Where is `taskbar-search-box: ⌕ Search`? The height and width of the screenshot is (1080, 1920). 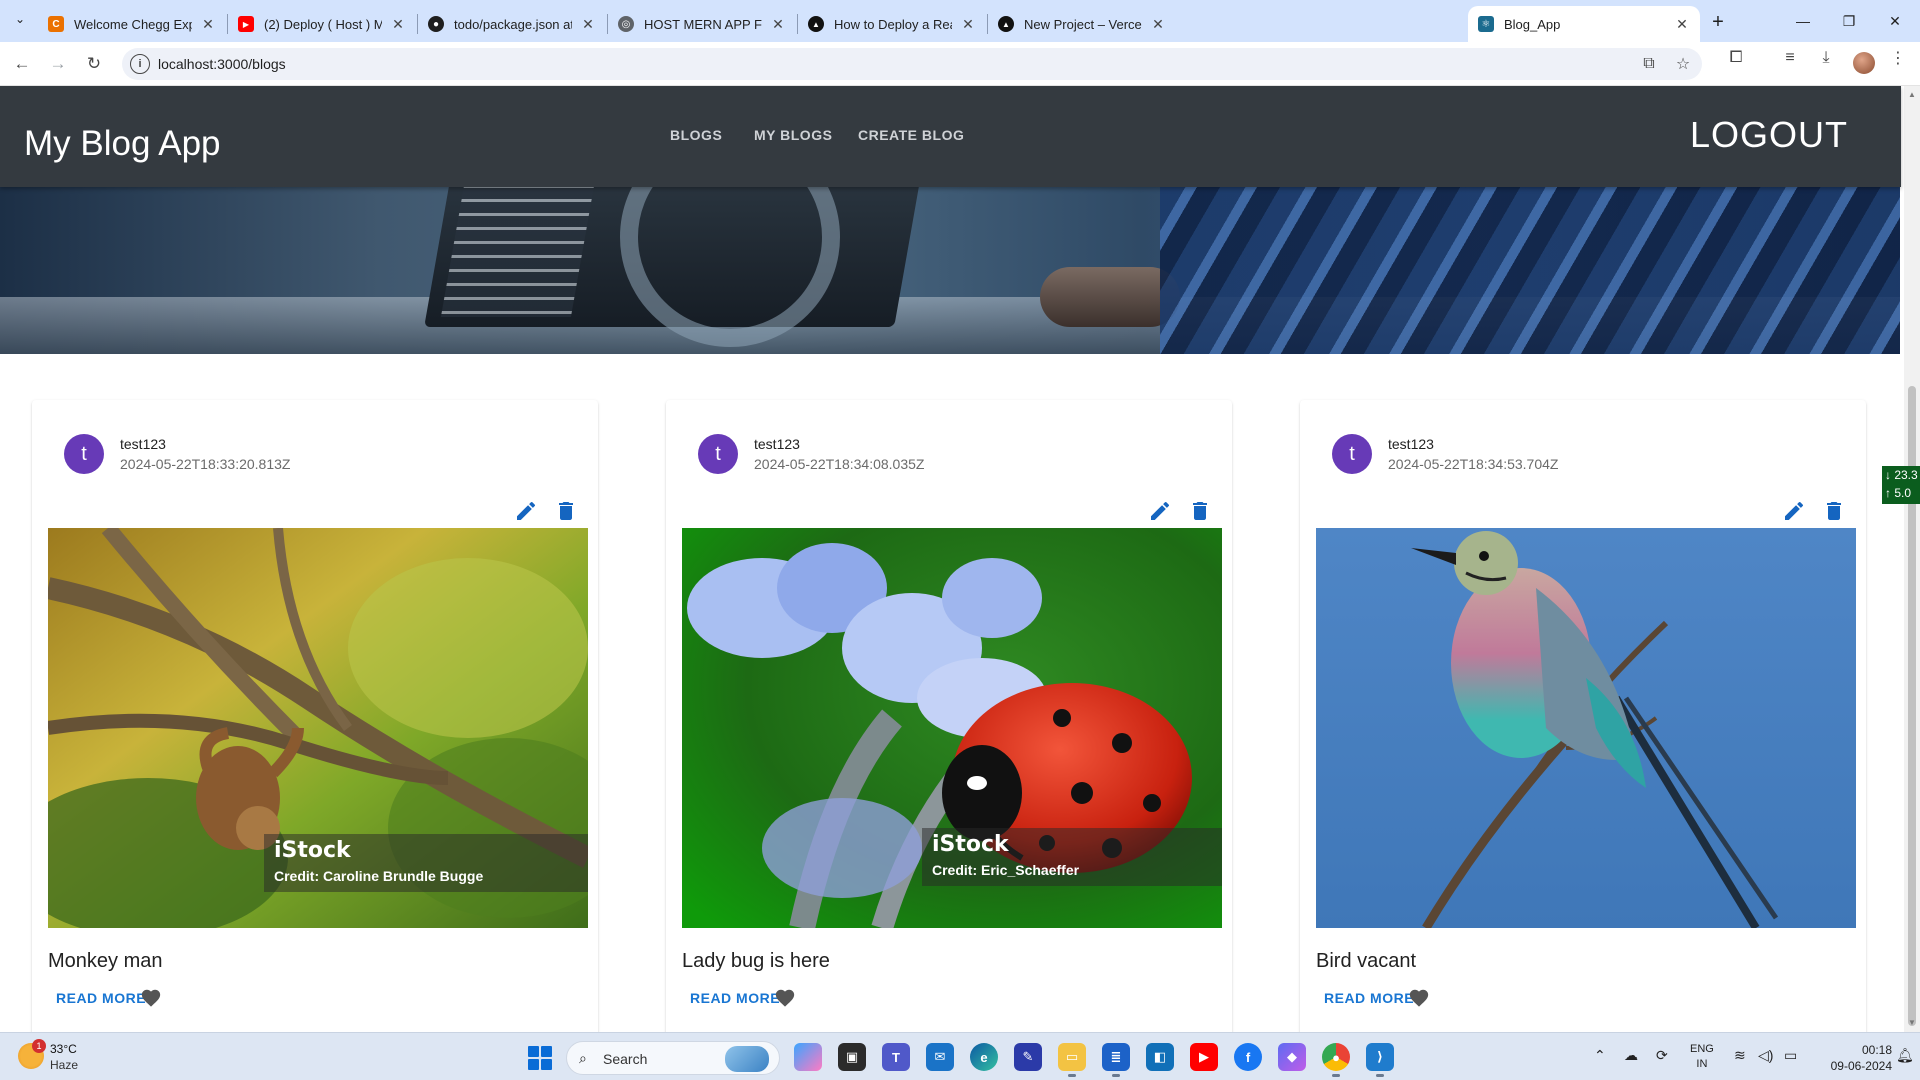
taskbar-search-box: ⌕ Search is located at coordinates (673, 1058).